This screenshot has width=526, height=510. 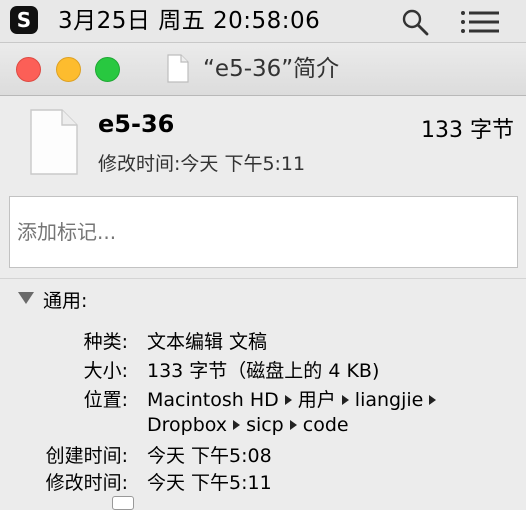 What do you see at coordinates (86, 456) in the screenshot?
I see `created-label: 创建时间:` at bounding box center [86, 456].